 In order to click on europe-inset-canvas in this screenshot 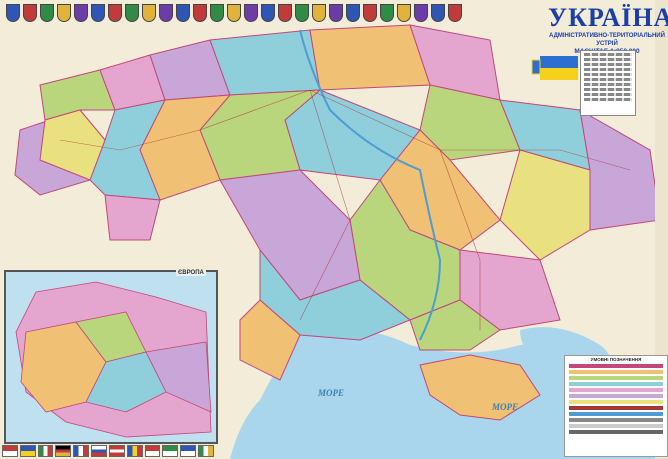, I will do `click(113, 359)`.